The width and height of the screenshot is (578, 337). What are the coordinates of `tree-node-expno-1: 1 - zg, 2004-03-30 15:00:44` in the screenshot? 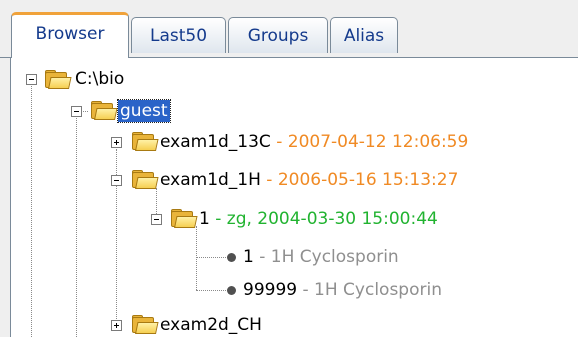 It's located at (318, 219).